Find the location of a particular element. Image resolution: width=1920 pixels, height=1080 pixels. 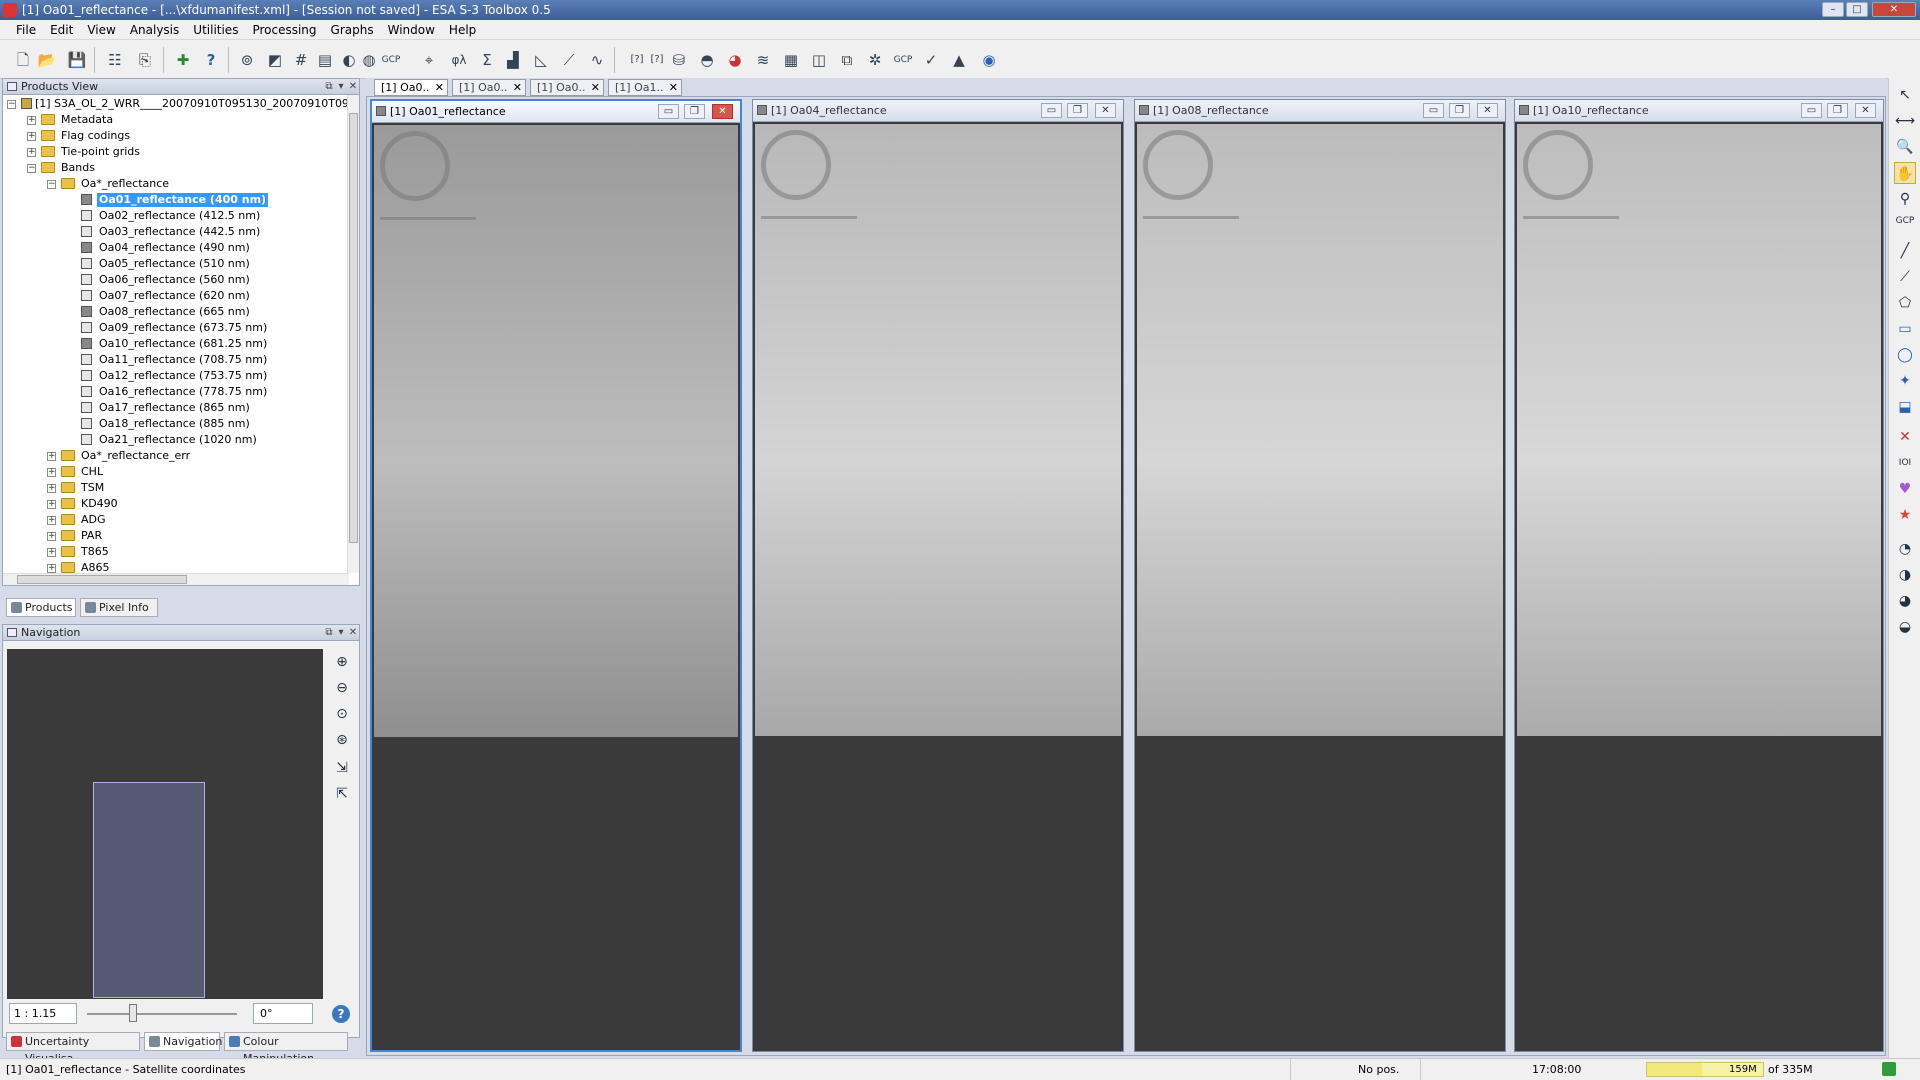

band-label: Oa04_reflectance (490 nm) is located at coordinates (174, 248).